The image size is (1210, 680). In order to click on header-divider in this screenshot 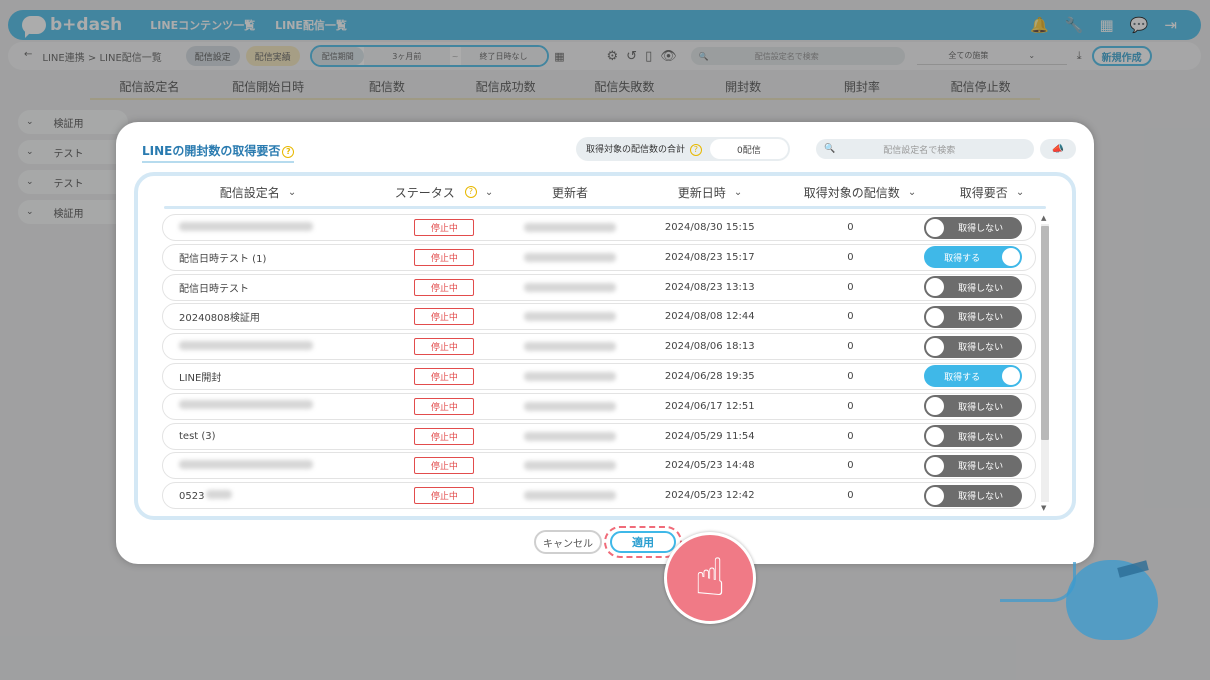, I will do `click(605, 207)`.